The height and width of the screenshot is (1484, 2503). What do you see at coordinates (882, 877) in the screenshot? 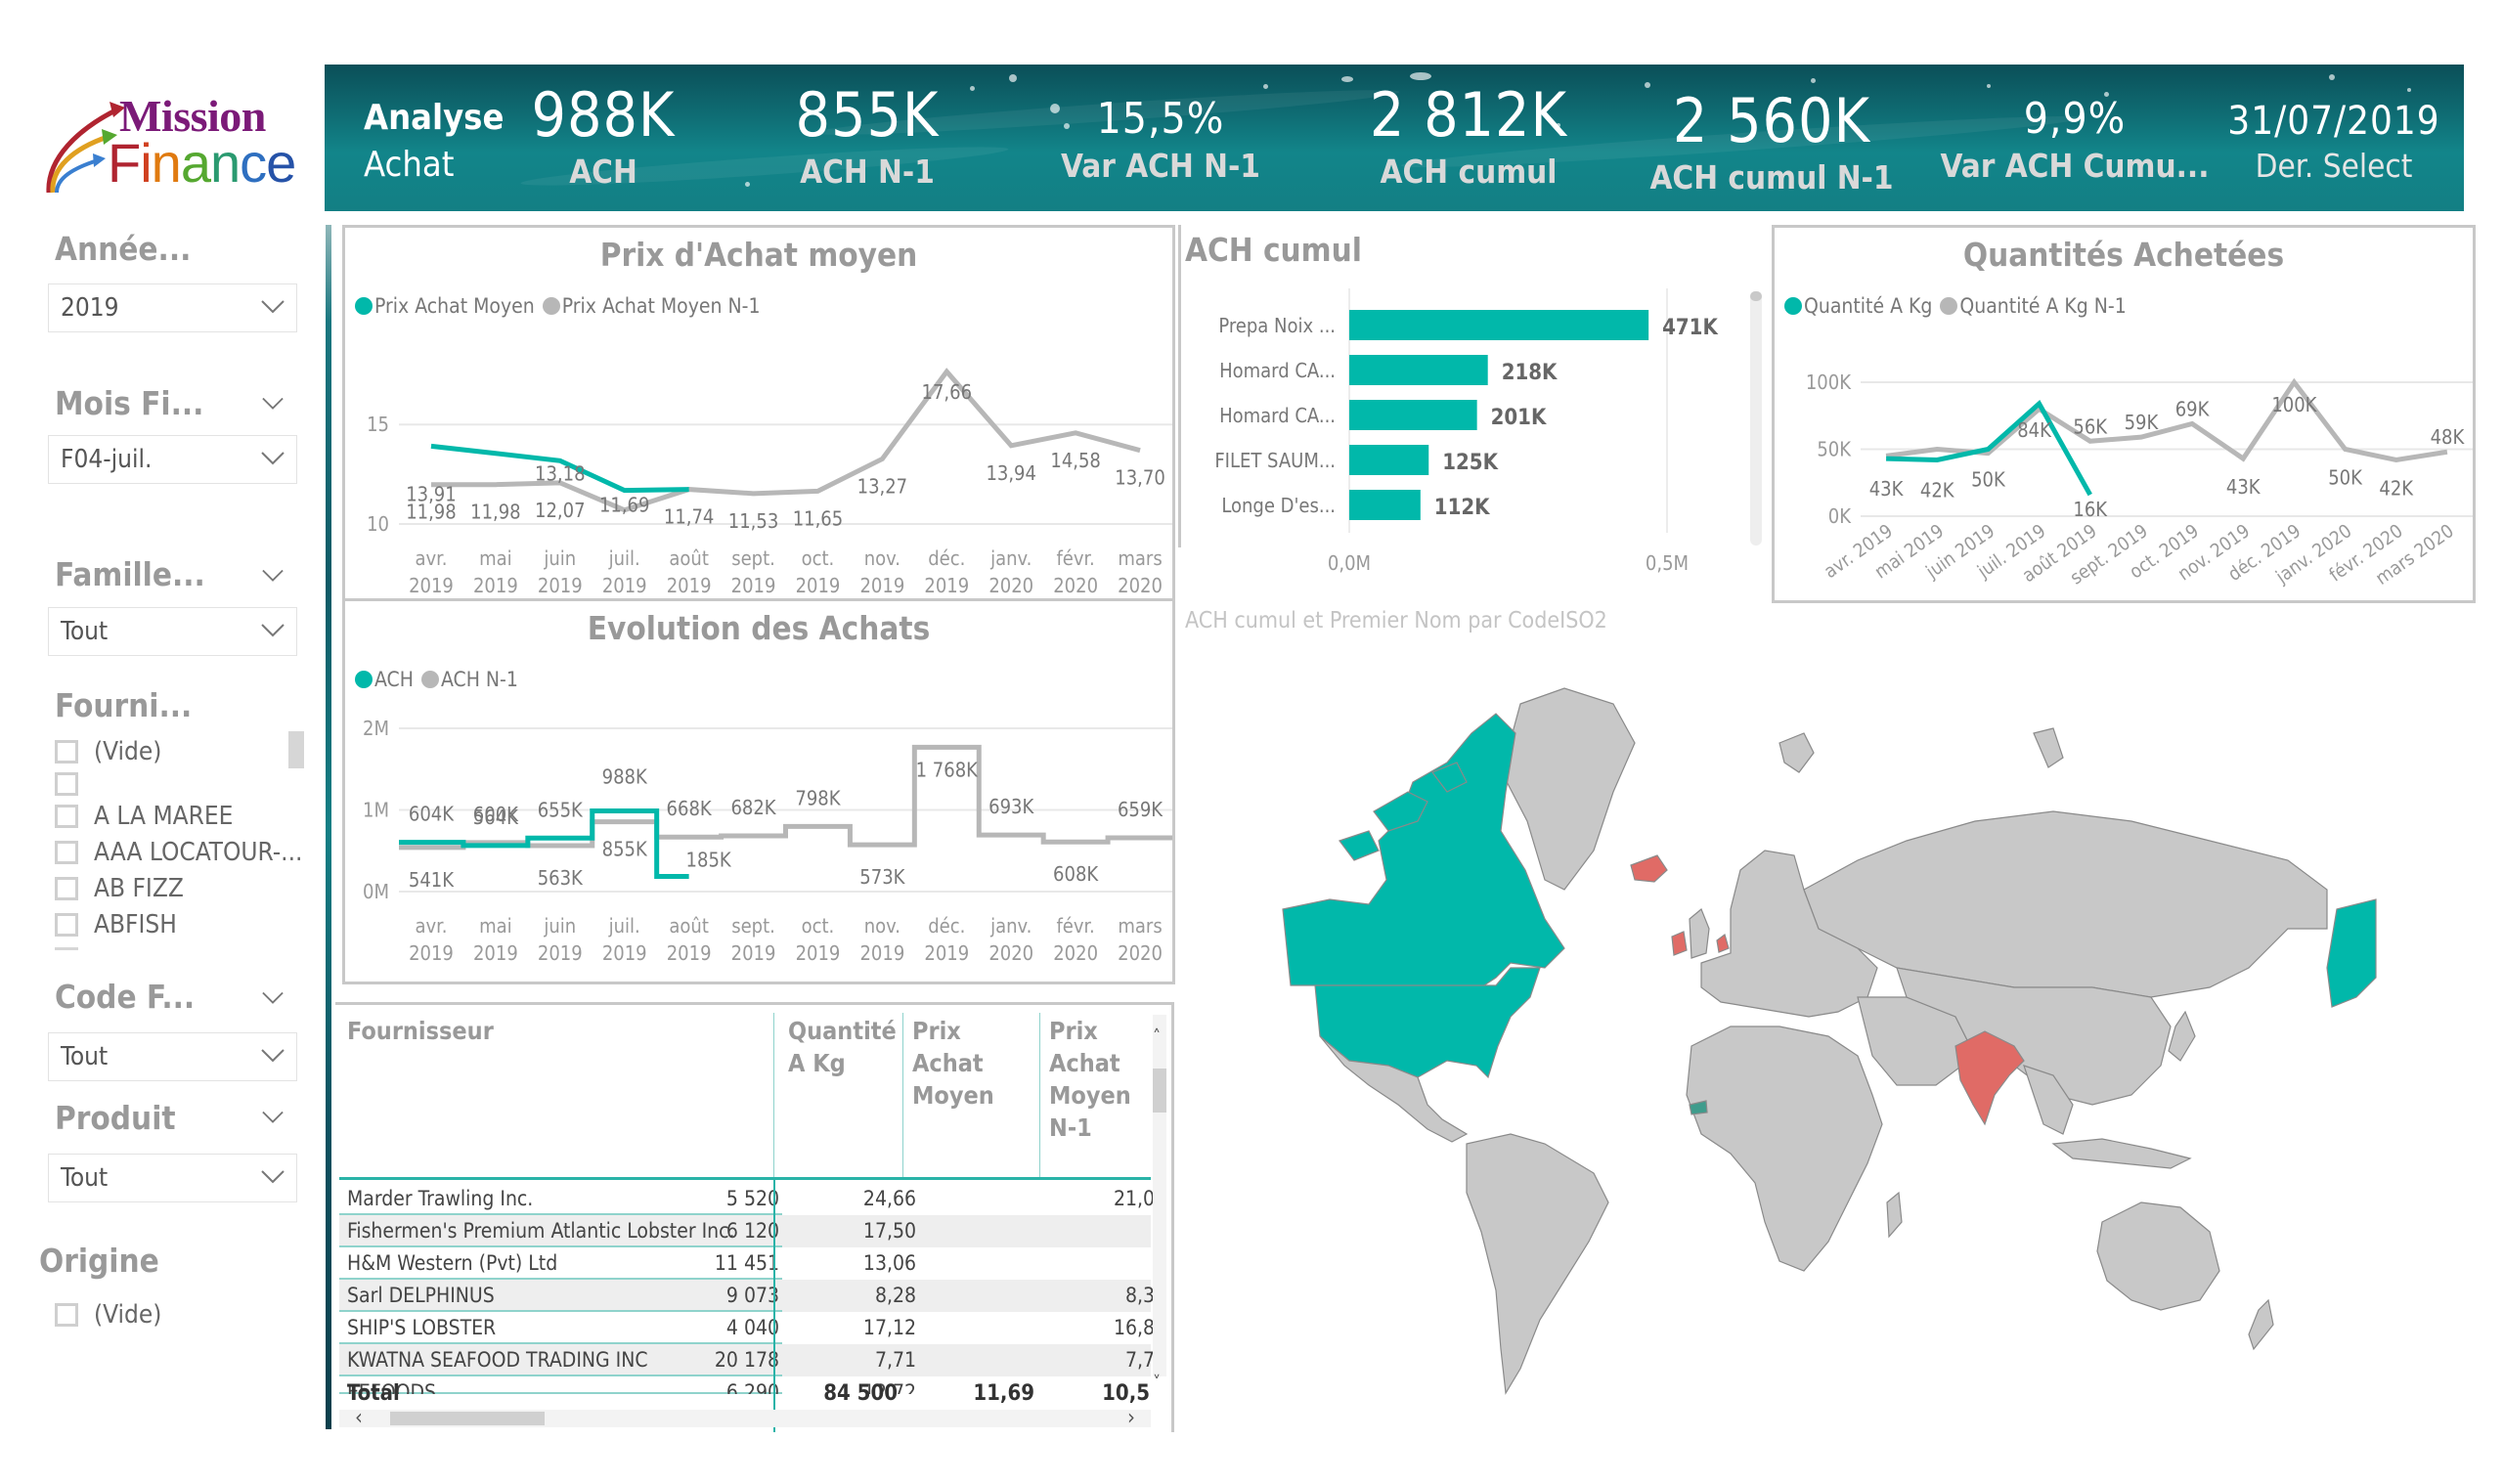
I see `data-label: 573K` at bounding box center [882, 877].